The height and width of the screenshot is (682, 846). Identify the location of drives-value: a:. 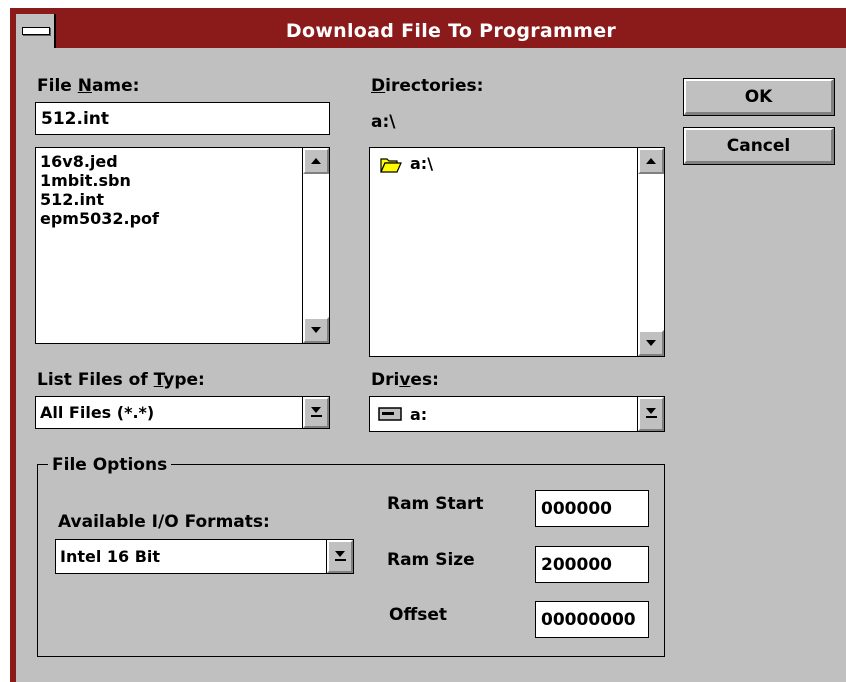
(419, 414).